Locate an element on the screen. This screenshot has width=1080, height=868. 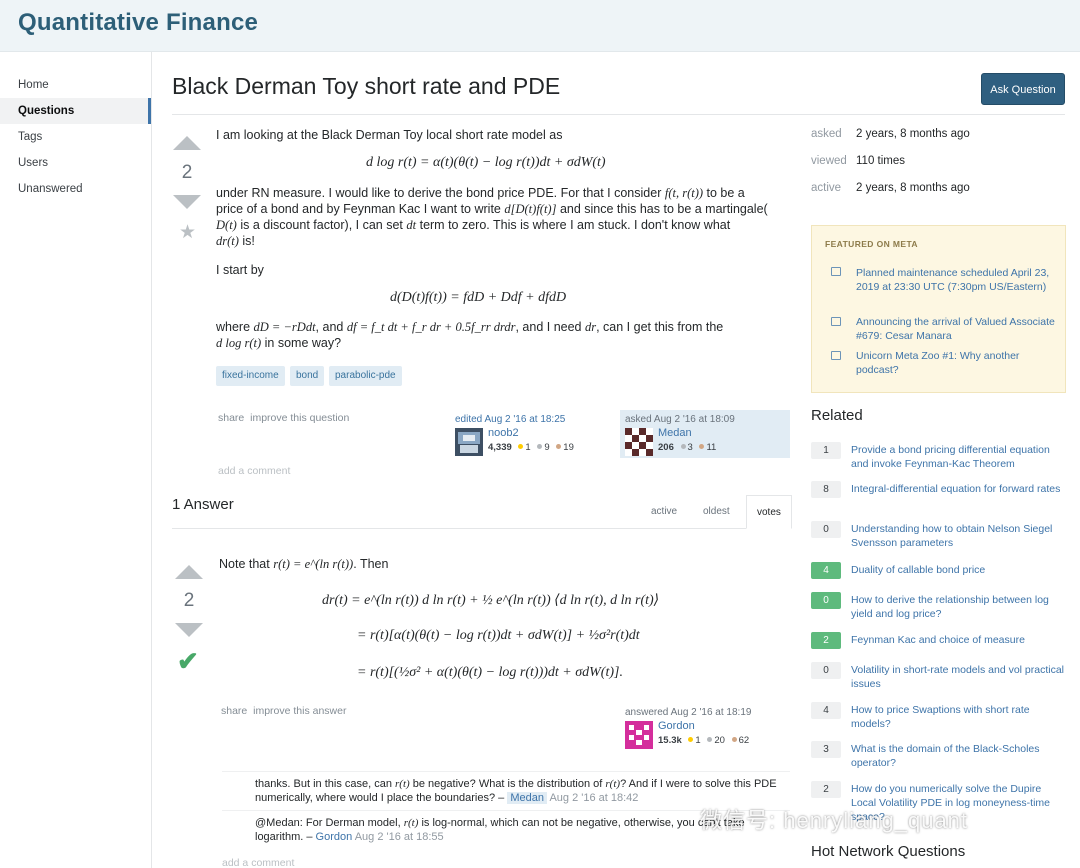
answerer-username: Gordon is located at coordinates (676, 726).